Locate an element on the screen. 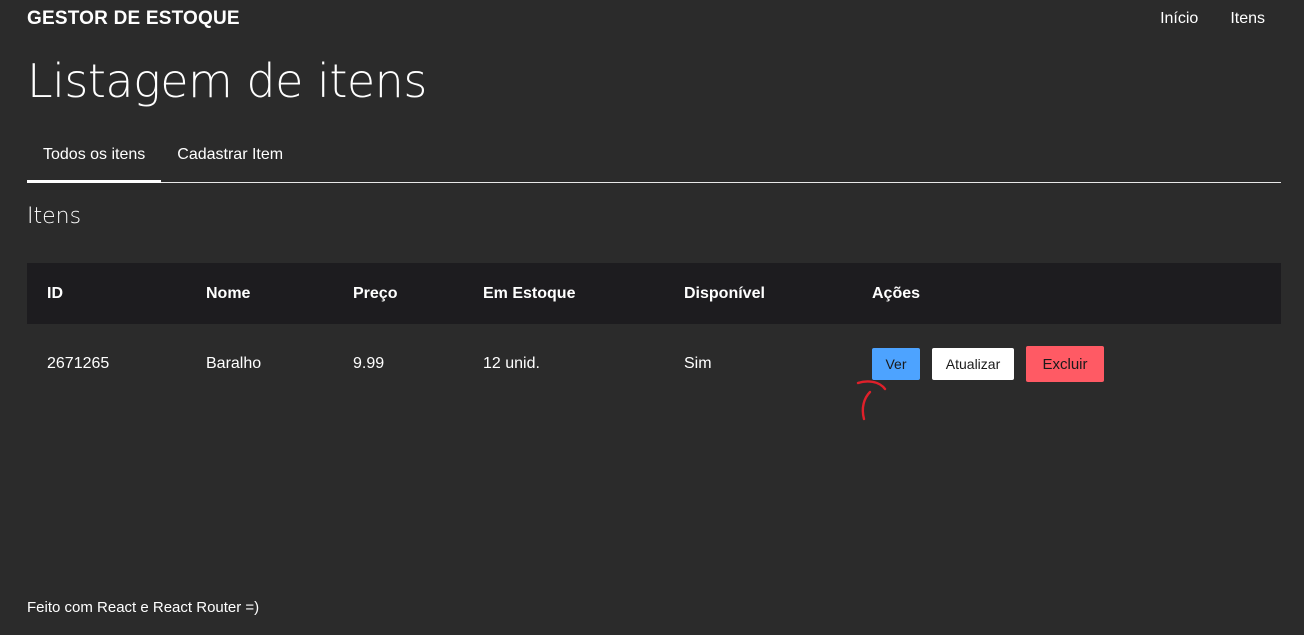 The width and height of the screenshot is (1304, 635). ver-button: Ver is located at coordinates (896, 364).